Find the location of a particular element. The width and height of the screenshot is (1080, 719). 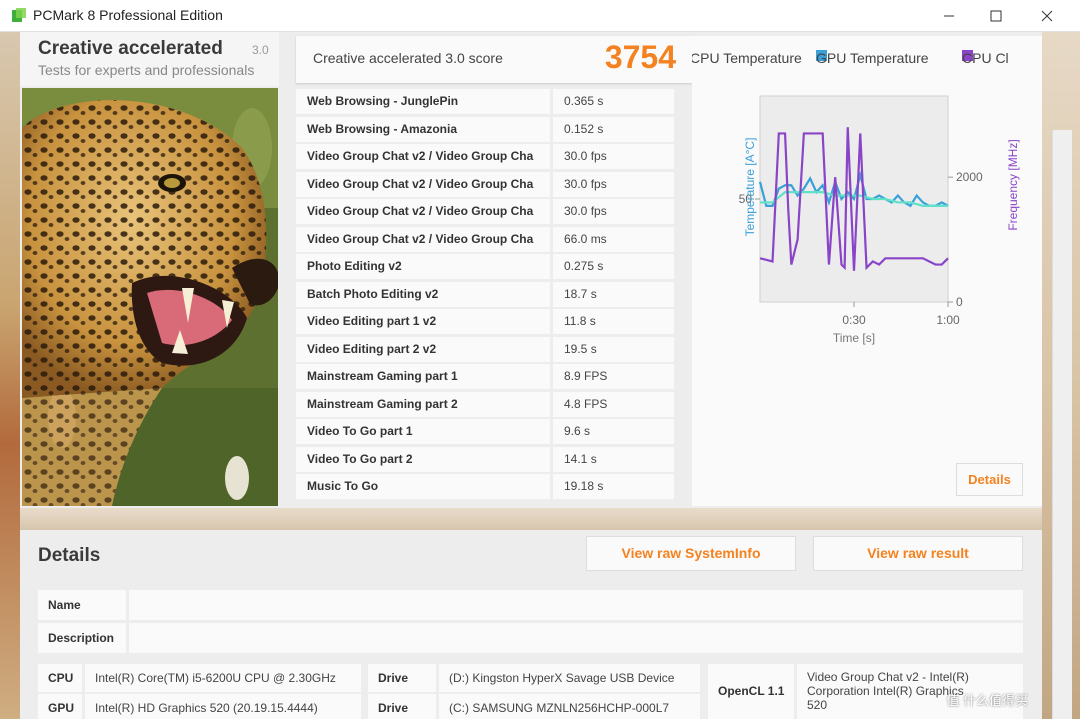

result-value: 8.9 FPS is located at coordinates (613, 376).